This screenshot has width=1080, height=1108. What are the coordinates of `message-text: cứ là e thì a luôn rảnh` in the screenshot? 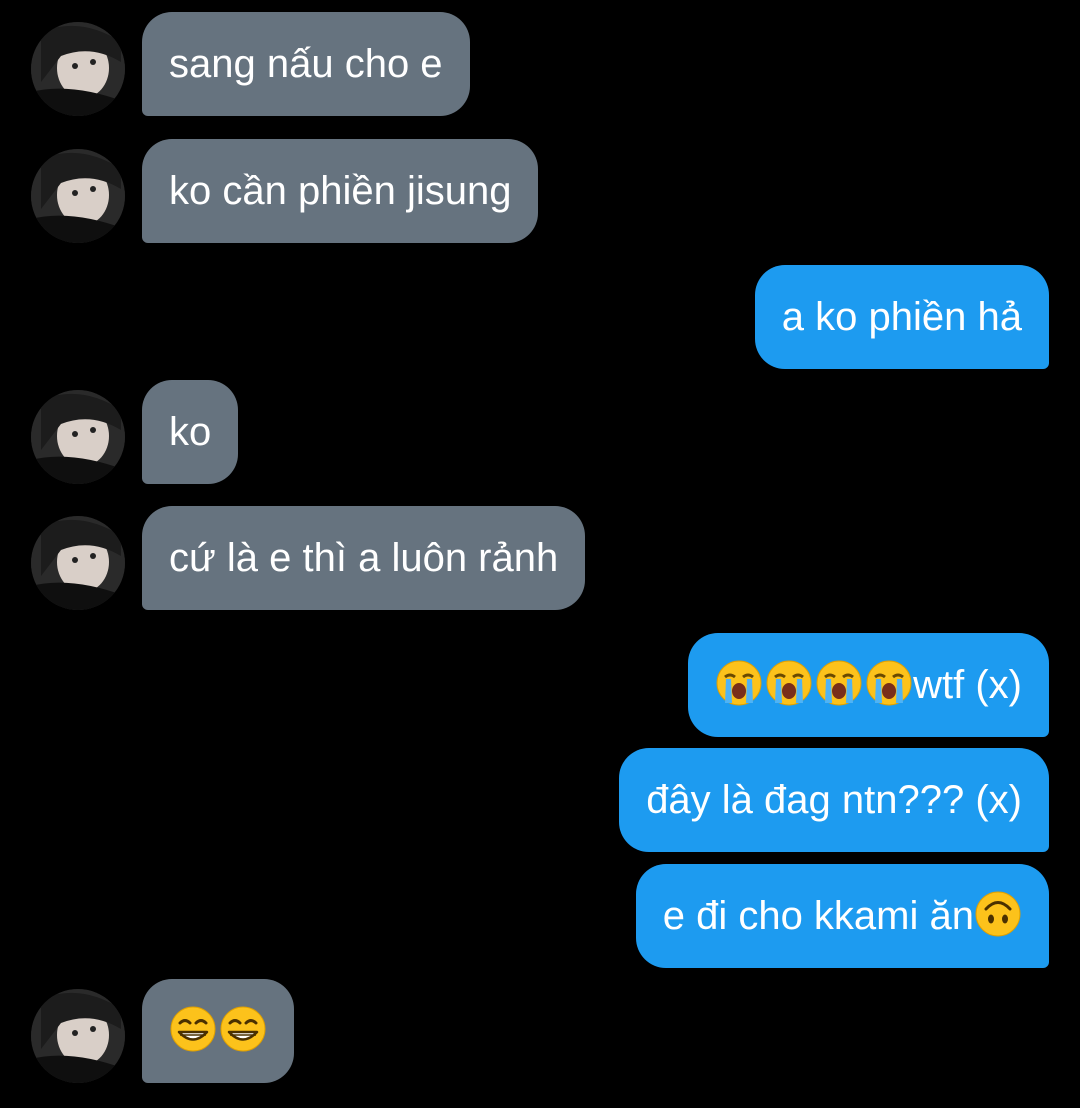 It's located at (364, 558).